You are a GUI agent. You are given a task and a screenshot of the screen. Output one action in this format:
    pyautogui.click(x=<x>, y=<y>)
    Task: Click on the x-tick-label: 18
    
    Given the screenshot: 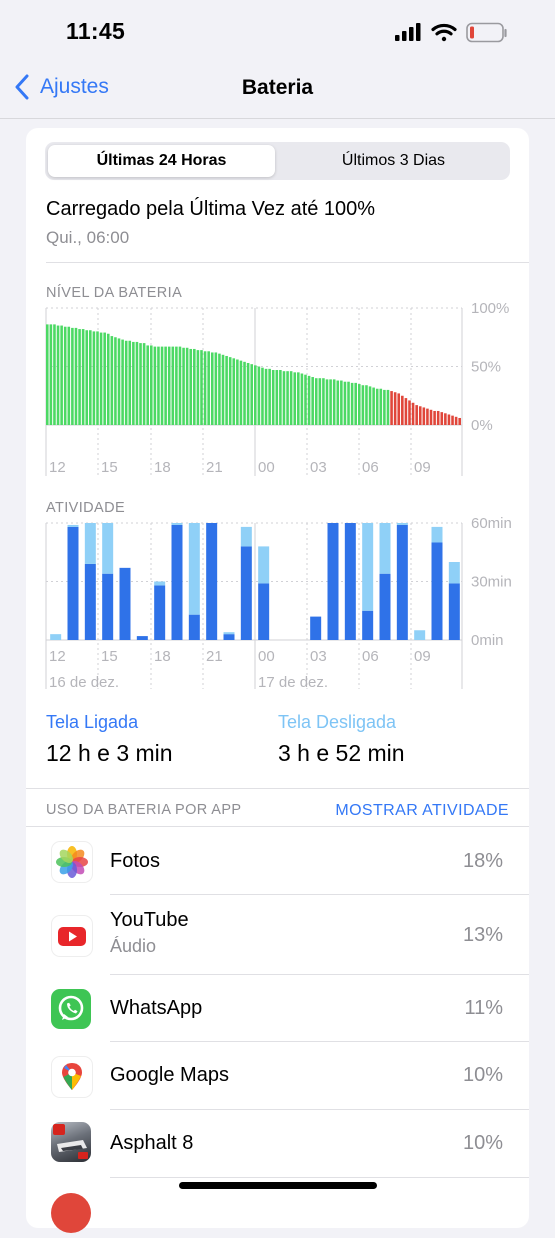 What is the action you would take?
    pyautogui.click(x=162, y=656)
    